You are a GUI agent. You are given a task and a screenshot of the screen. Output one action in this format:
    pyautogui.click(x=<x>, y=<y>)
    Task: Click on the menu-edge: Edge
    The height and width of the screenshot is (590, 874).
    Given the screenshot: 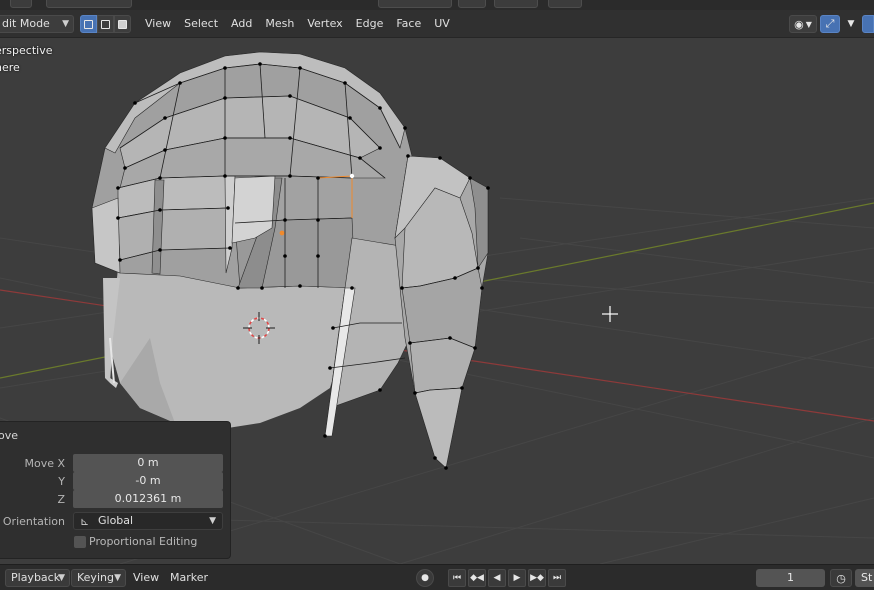 What is the action you would take?
    pyautogui.click(x=370, y=24)
    